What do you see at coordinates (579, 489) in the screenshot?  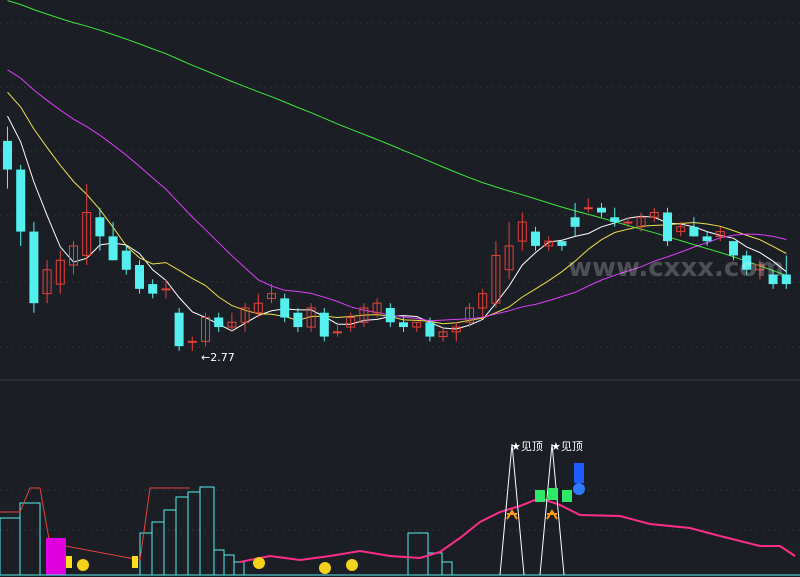 I see `sad-face-icon` at bounding box center [579, 489].